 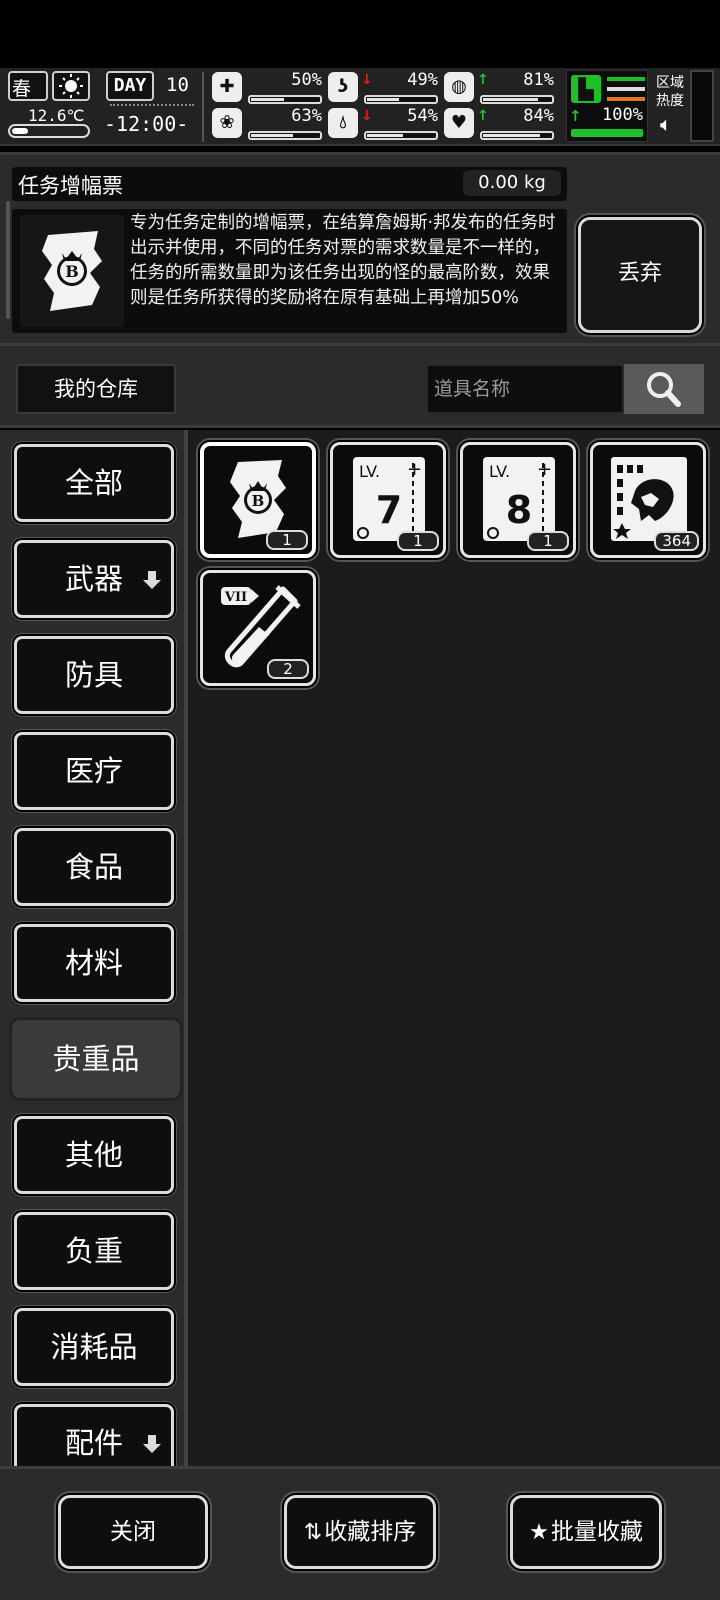 I want to click on category-label: 其他, so click(x=93, y=1155).